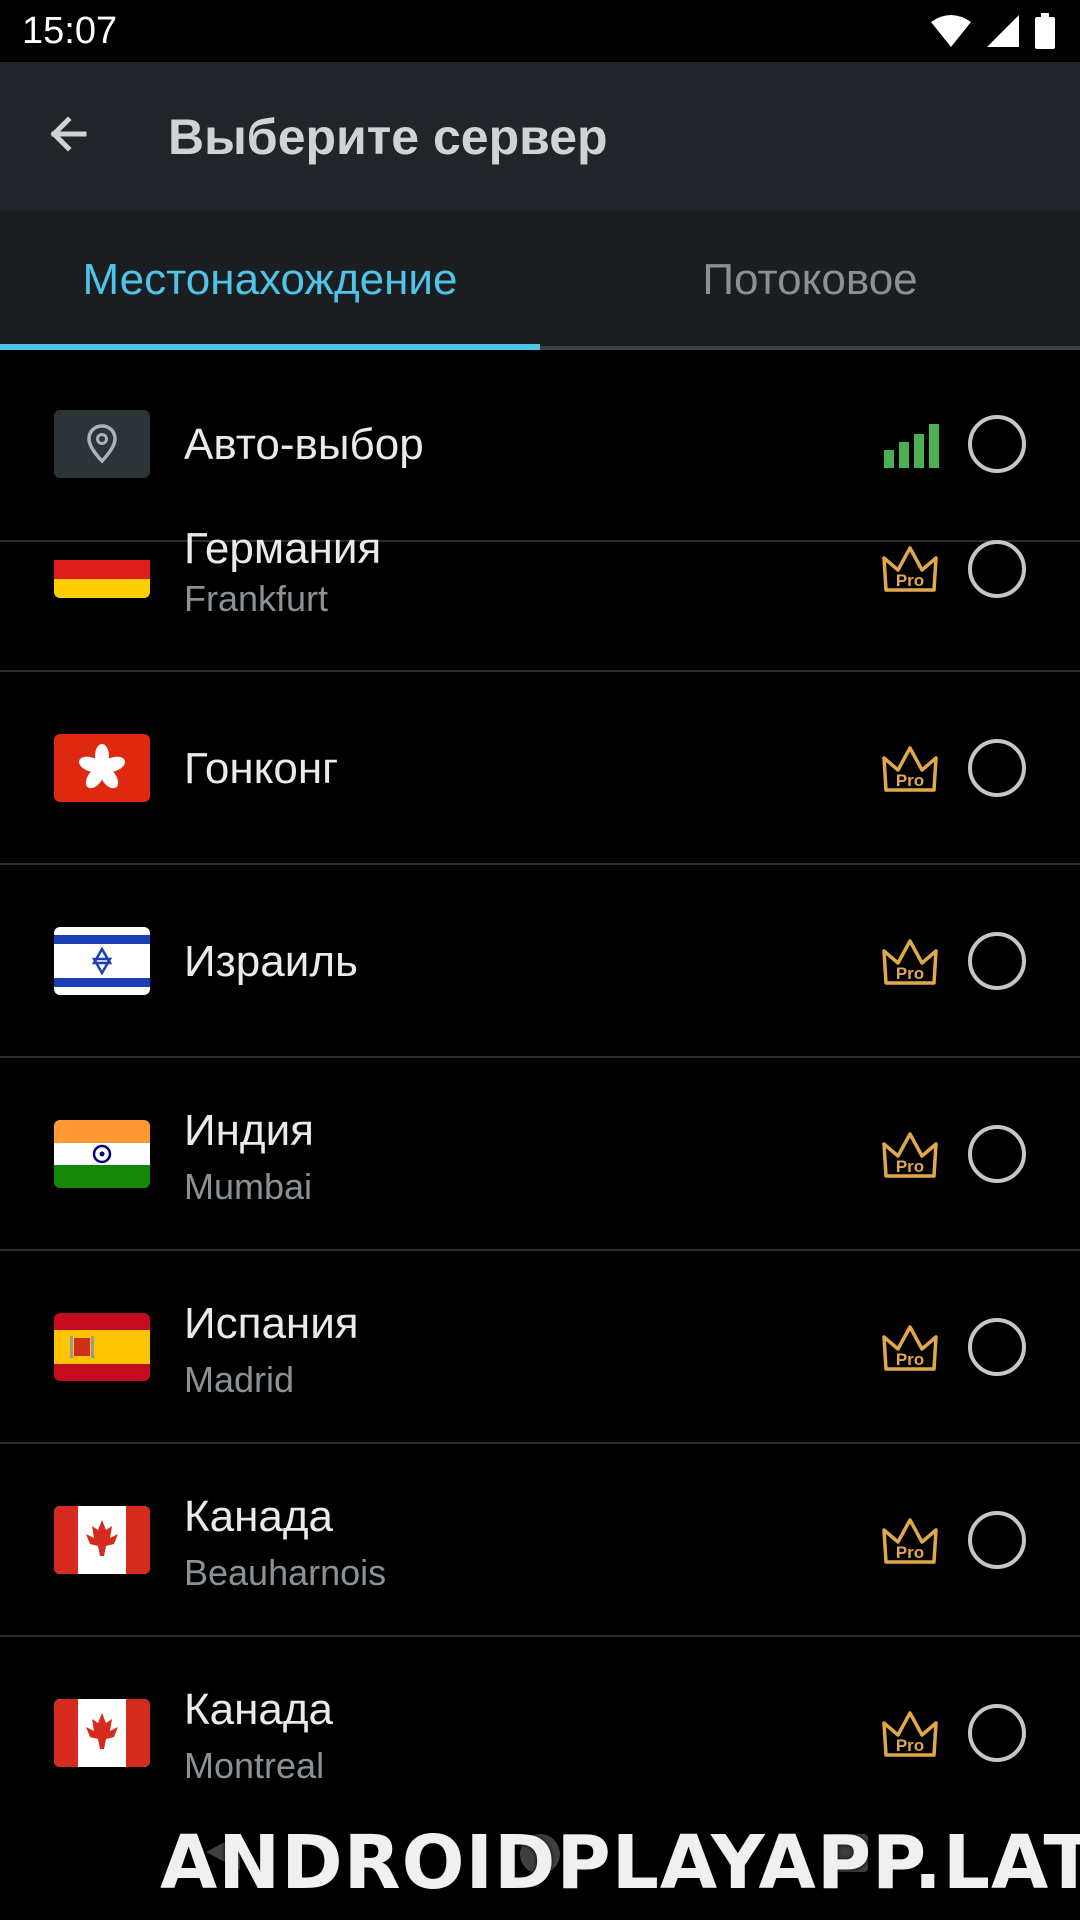 This screenshot has height=1920, width=1080. Describe the element at coordinates (540, 961) in the screenshot. I see `server-row: Израиль Pro` at that location.